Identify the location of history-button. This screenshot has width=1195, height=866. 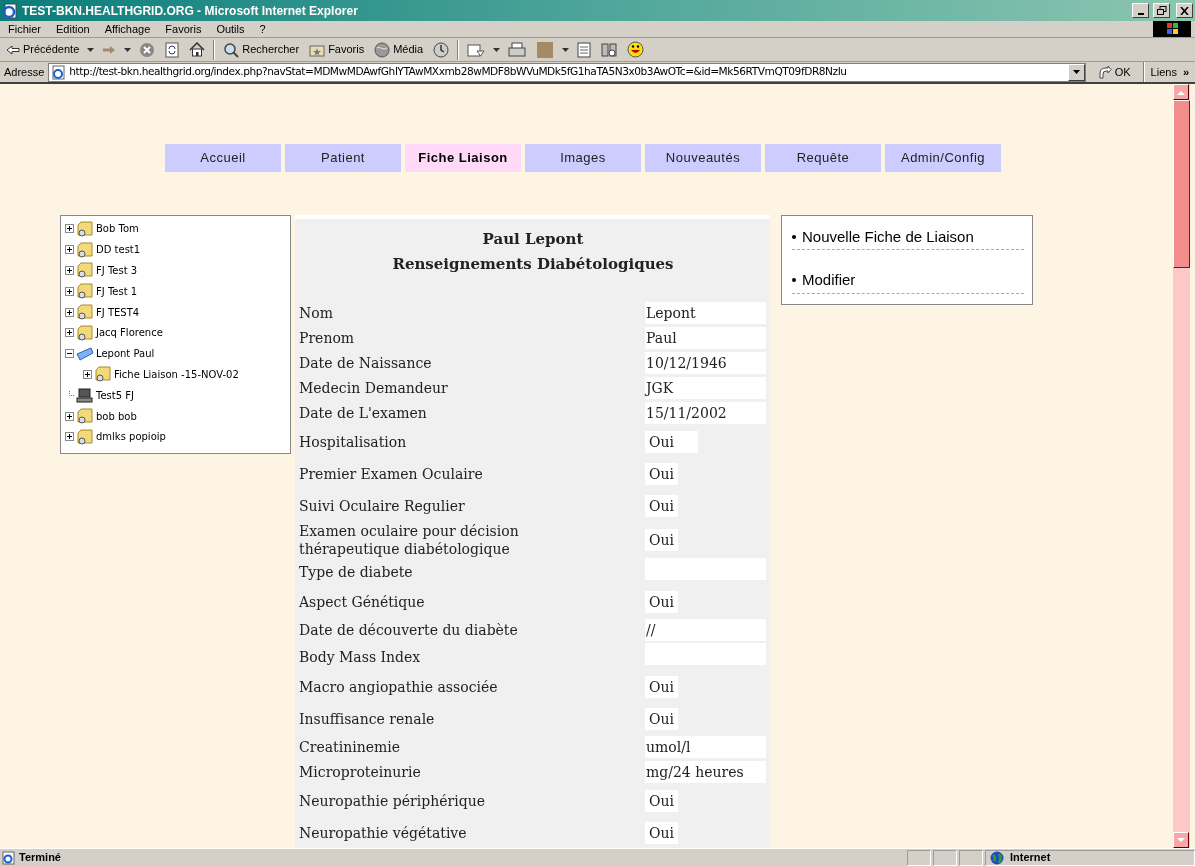
(441, 49).